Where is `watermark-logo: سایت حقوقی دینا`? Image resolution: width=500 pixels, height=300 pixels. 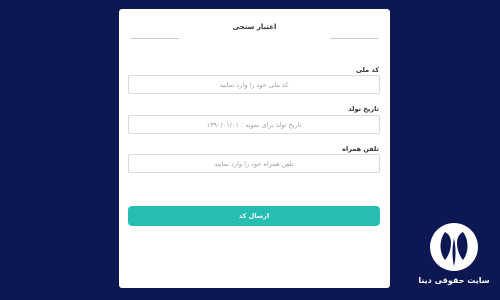
watermark-logo: سایت حقوقی دینا is located at coordinates (454, 256).